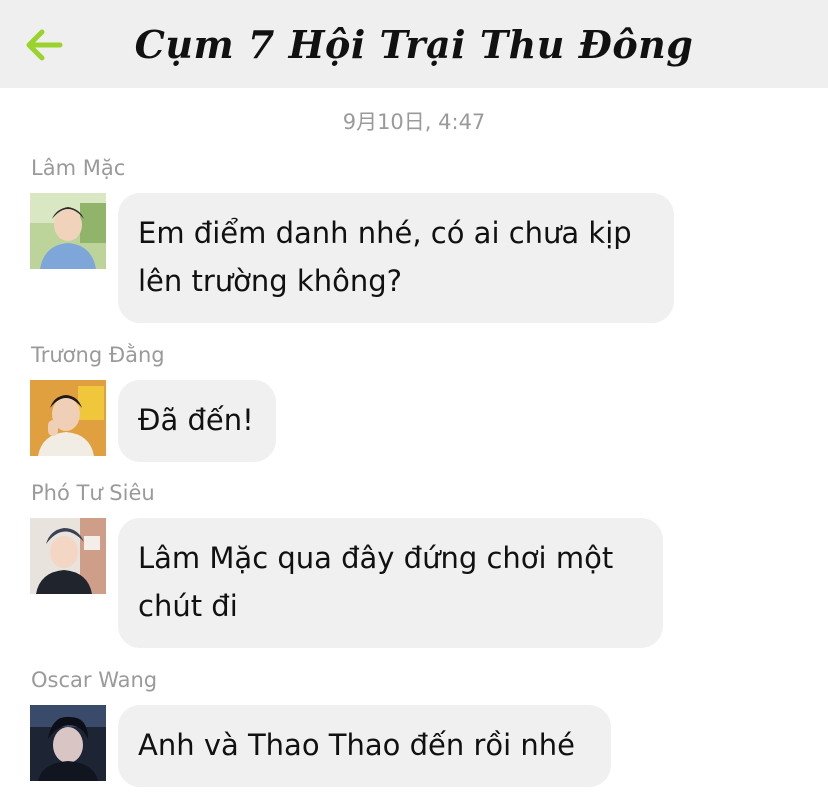 Image resolution: width=828 pixels, height=801 pixels. Describe the element at coordinates (93, 493) in the screenshot. I see `sender-name: Phó Tư Siêu` at that location.